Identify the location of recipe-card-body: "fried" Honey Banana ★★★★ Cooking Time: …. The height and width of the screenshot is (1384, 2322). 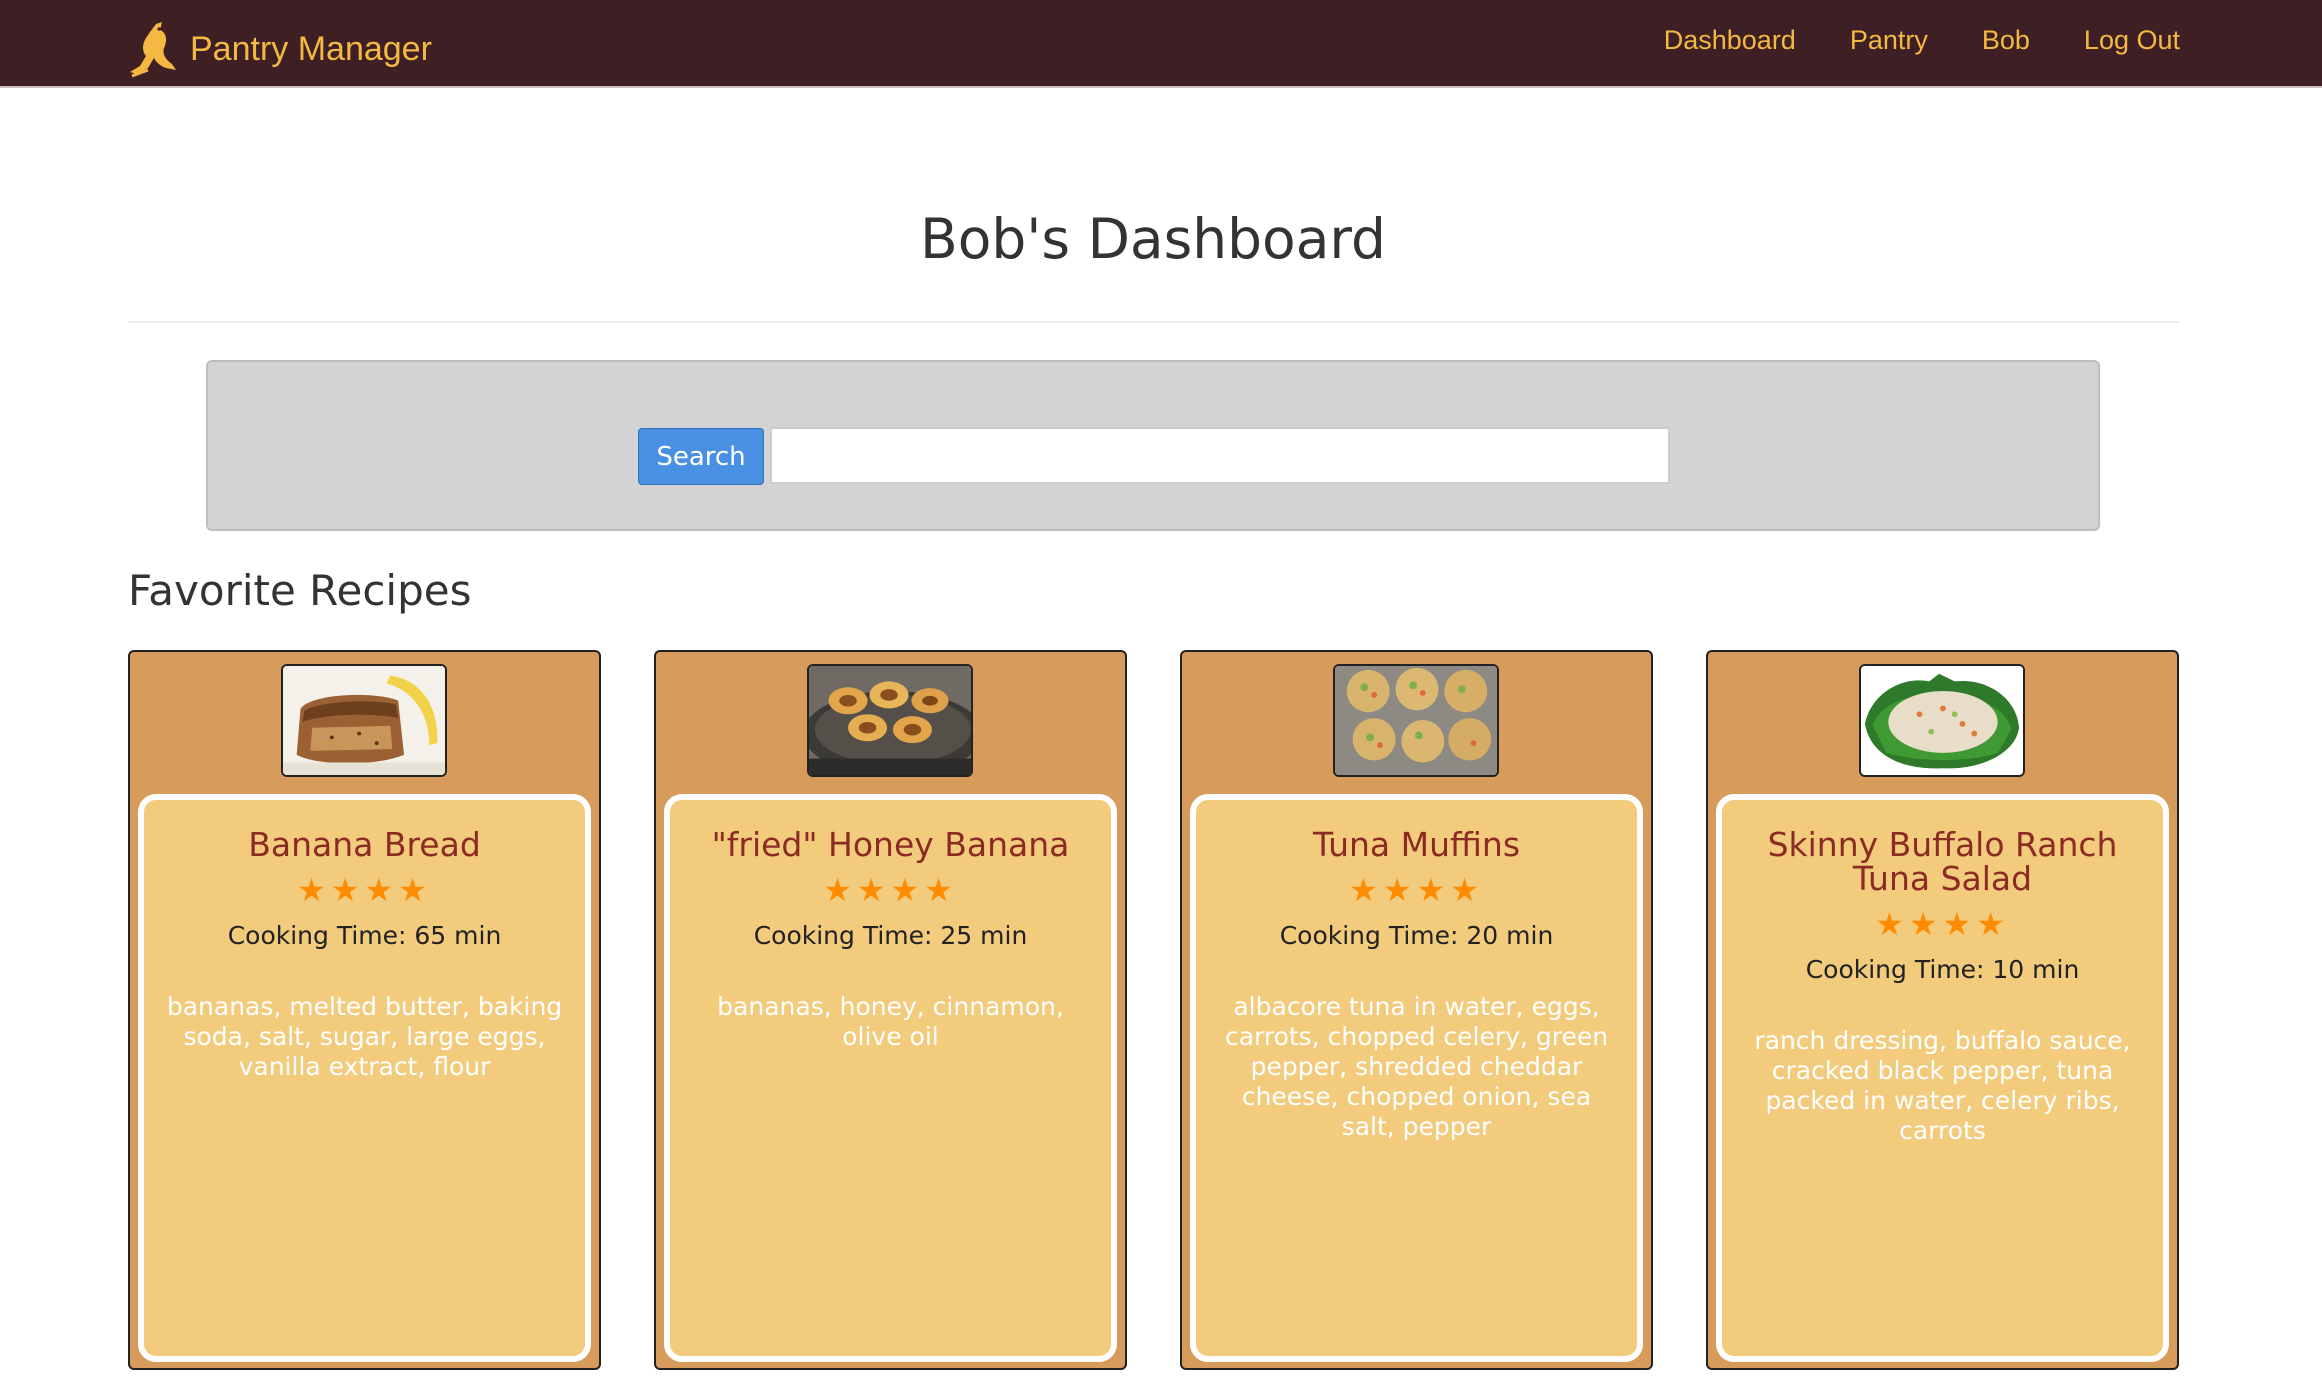
(890, 1078).